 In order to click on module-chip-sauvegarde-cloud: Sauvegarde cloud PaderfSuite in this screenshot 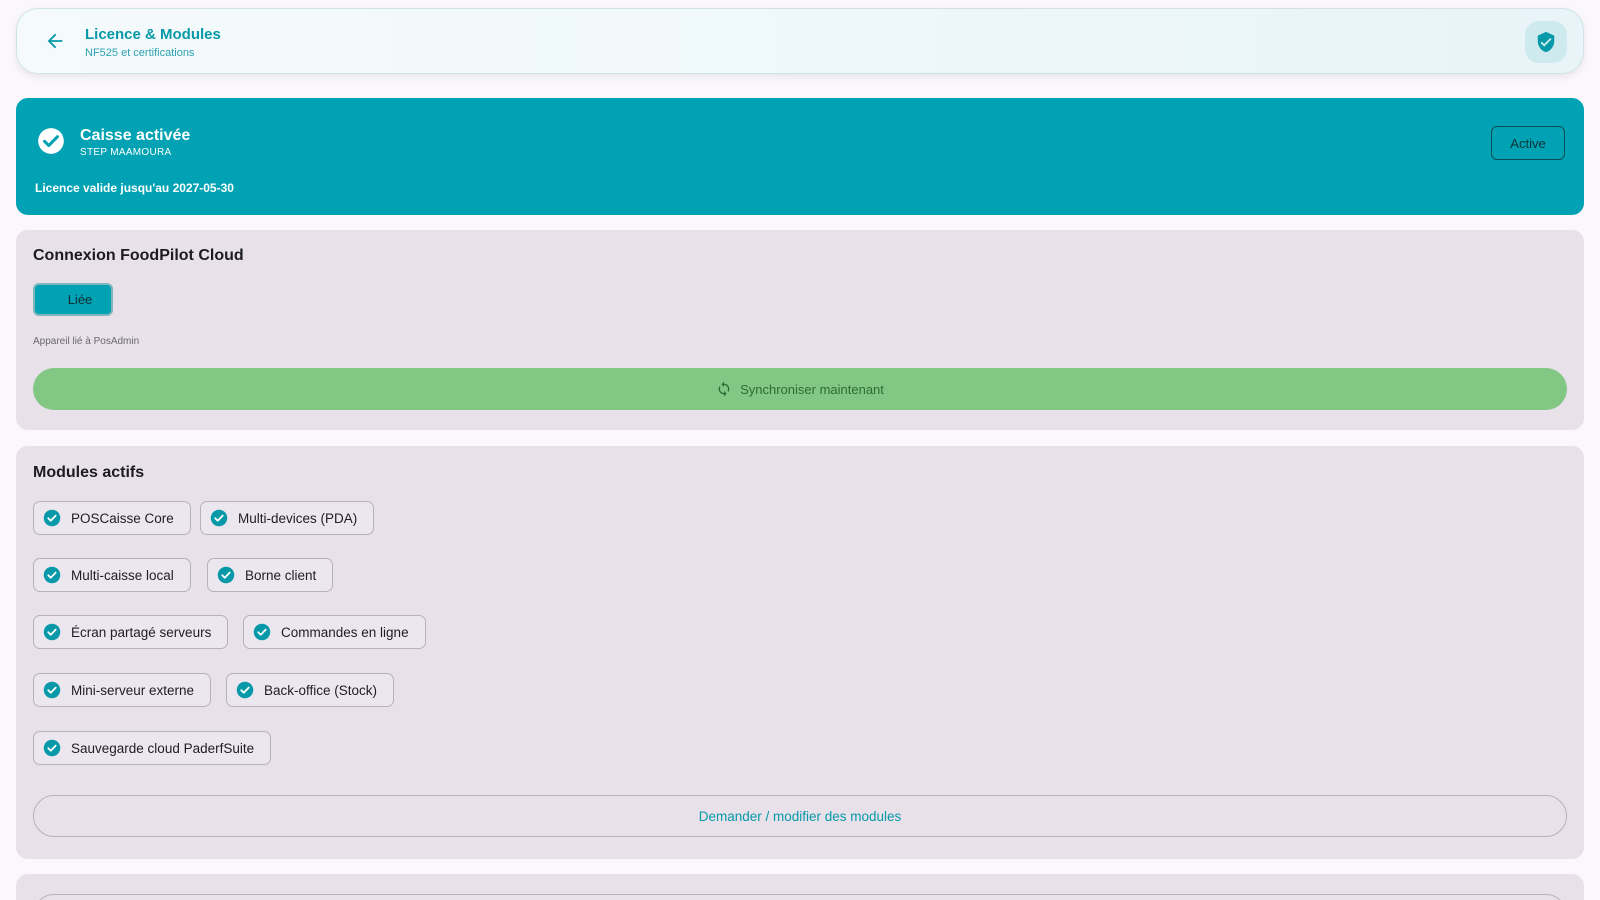, I will do `click(152, 748)`.